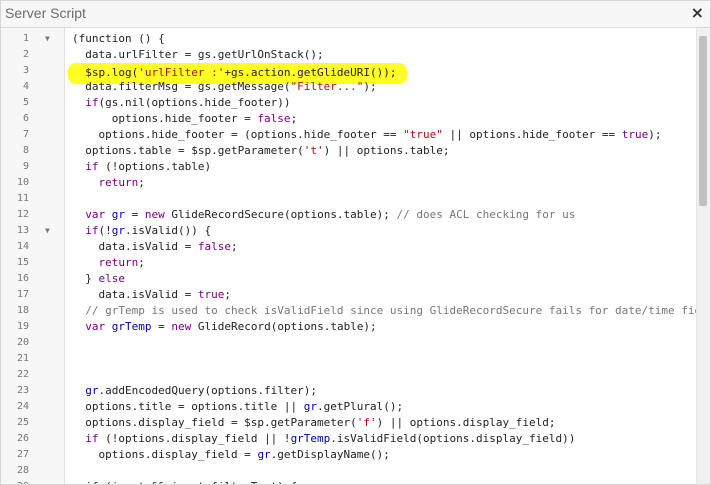 Image resolution: width=711 pixels, height=485 pixels. I want to click on code-token: ) || options.display_field;, so click(466, 422).